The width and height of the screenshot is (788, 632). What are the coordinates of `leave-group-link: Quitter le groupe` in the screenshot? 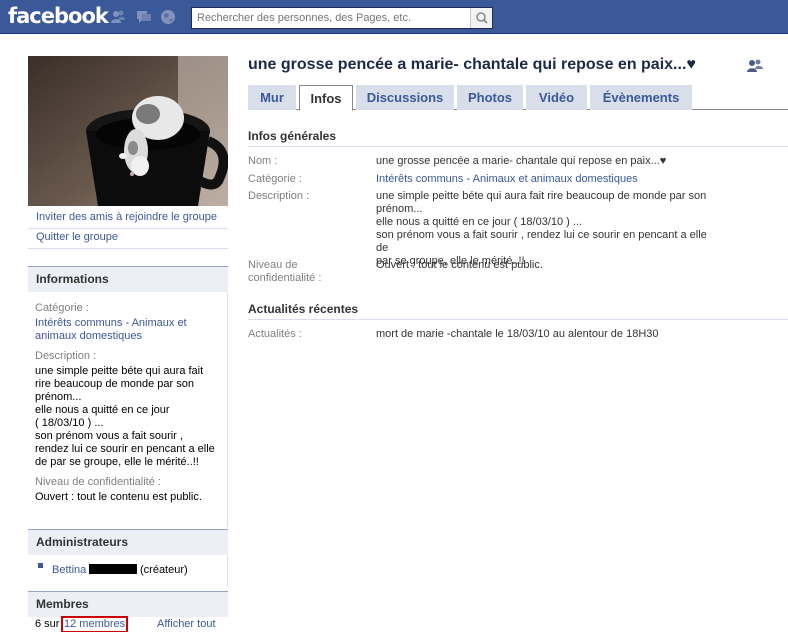 It's located at (128, 239).